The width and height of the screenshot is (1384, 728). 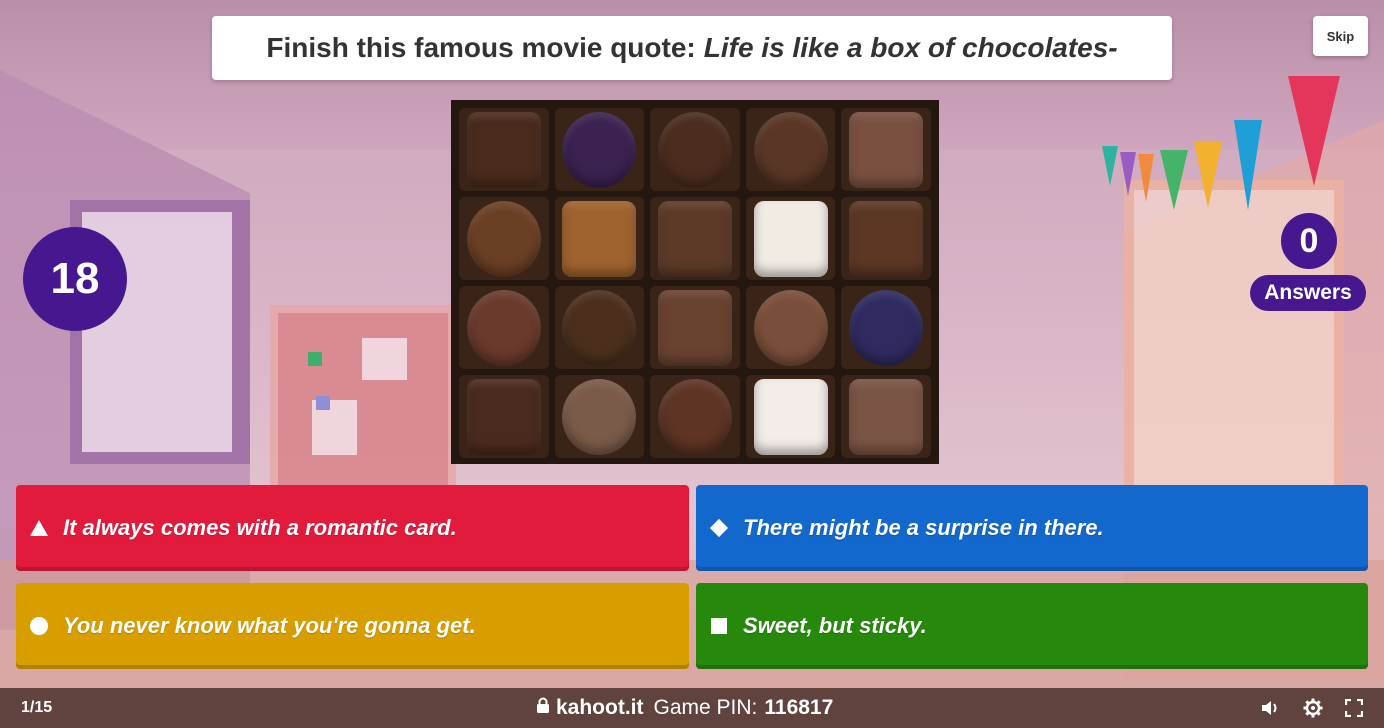 I want to click on bottom-status-bar: 1/15 kahoot.it Game PIN: 116817, so click(x=692, y=708).